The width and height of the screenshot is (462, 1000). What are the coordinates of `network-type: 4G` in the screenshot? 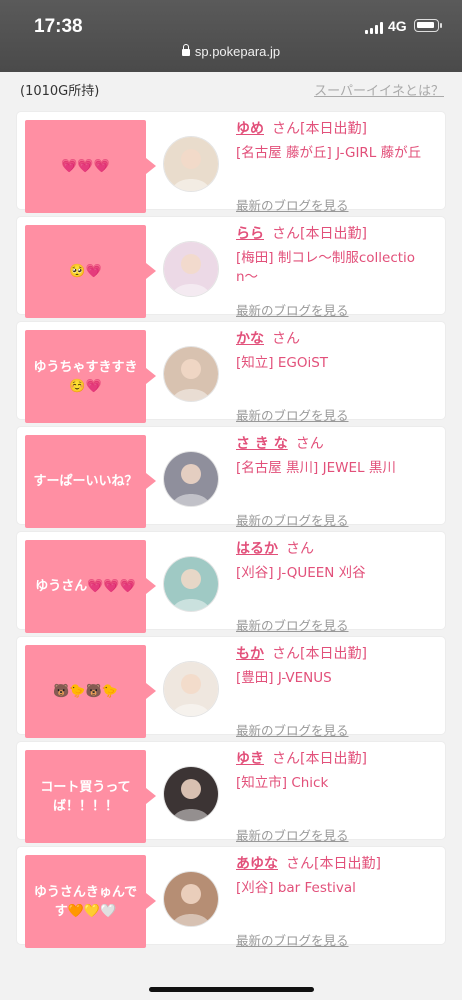 It's located at (397, 26).